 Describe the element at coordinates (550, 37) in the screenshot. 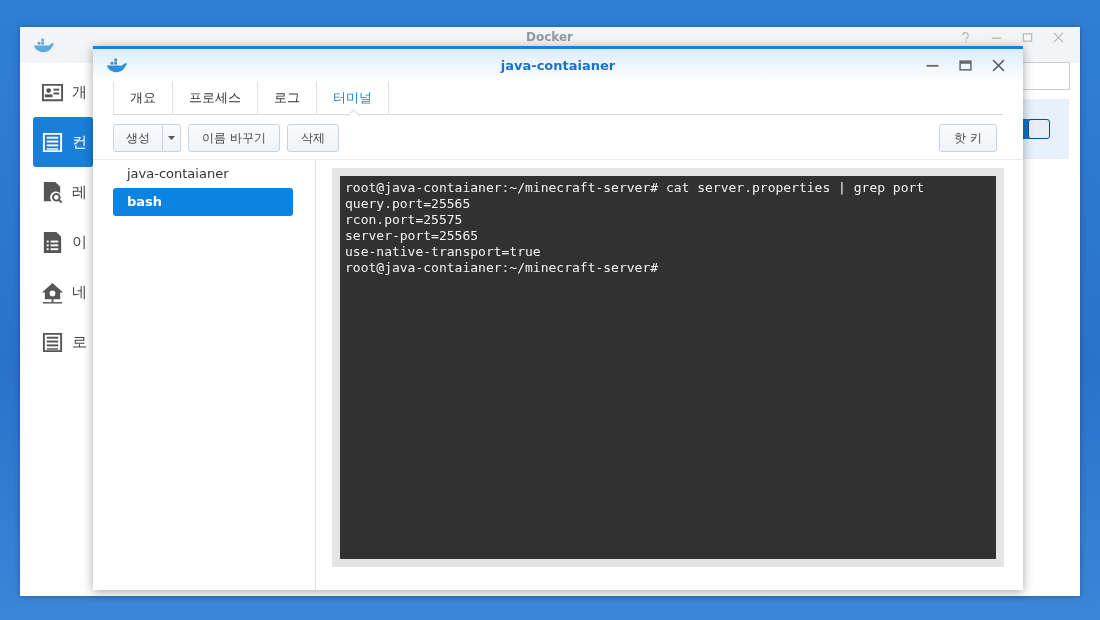

I see `window-title: Docker` at that location.